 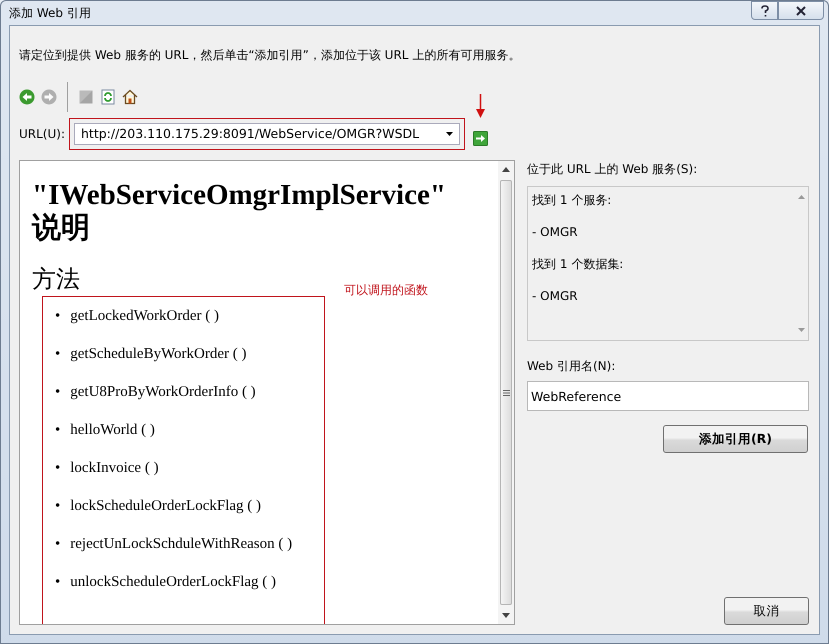 What do you see at coordinates (250, 133) in the screenshot?
I see `url-value: http://203.110.175.29:8091/WebService/OMGR?WSDL` at bounding box center [250, 133].